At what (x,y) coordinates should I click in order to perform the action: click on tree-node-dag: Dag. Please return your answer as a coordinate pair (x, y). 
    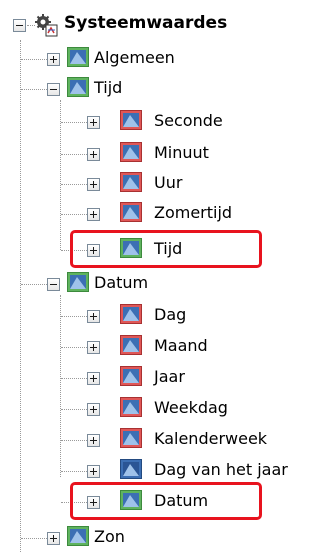
    Looking at the image, I should click on (160, 317).